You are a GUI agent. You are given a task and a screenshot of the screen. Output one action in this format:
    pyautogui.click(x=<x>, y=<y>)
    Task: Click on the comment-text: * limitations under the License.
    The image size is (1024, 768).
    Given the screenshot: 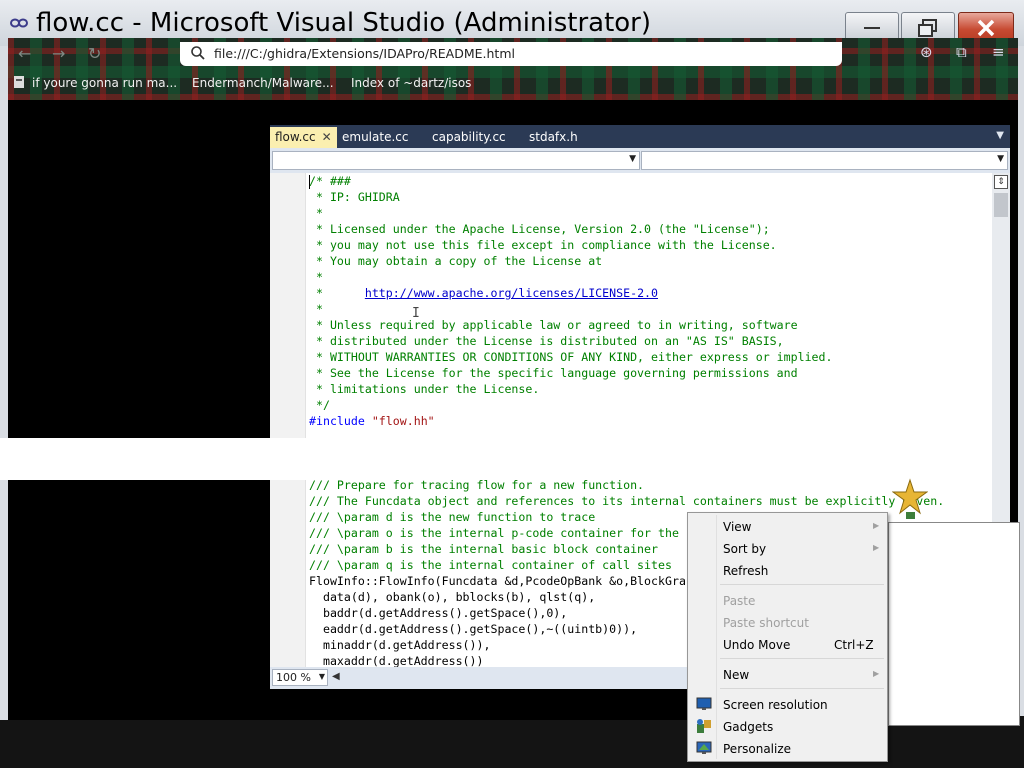 What is the action you would take?
    pyautogui.click(x=424, y=389)
    